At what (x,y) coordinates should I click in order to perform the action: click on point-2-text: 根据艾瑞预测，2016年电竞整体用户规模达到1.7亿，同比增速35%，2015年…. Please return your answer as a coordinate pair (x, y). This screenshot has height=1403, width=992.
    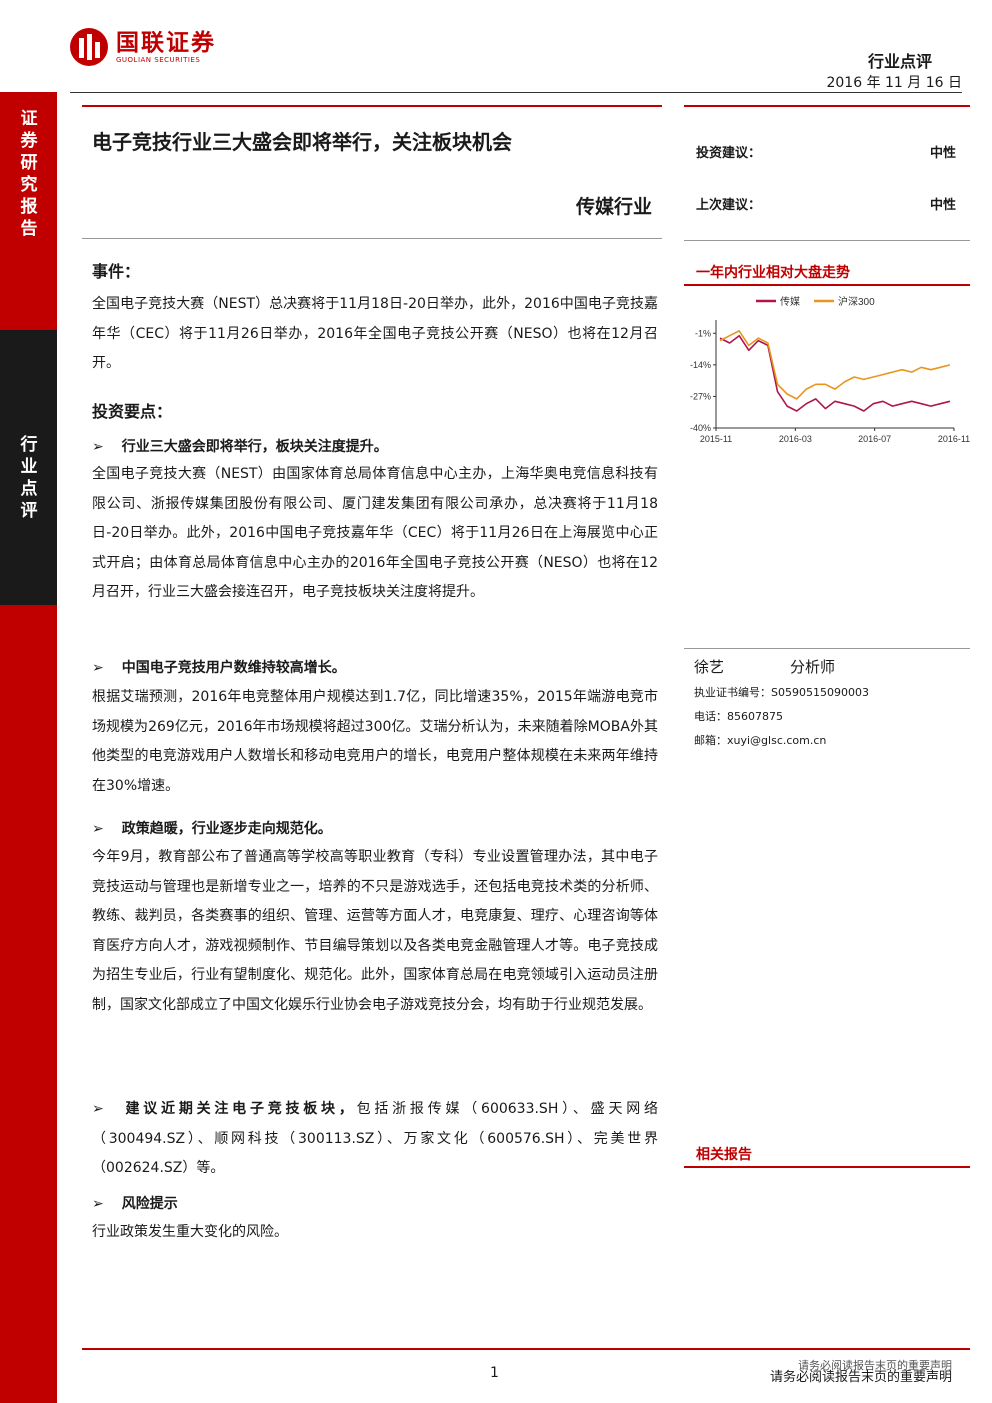
    Looking at the image, I should click on (375, 741).